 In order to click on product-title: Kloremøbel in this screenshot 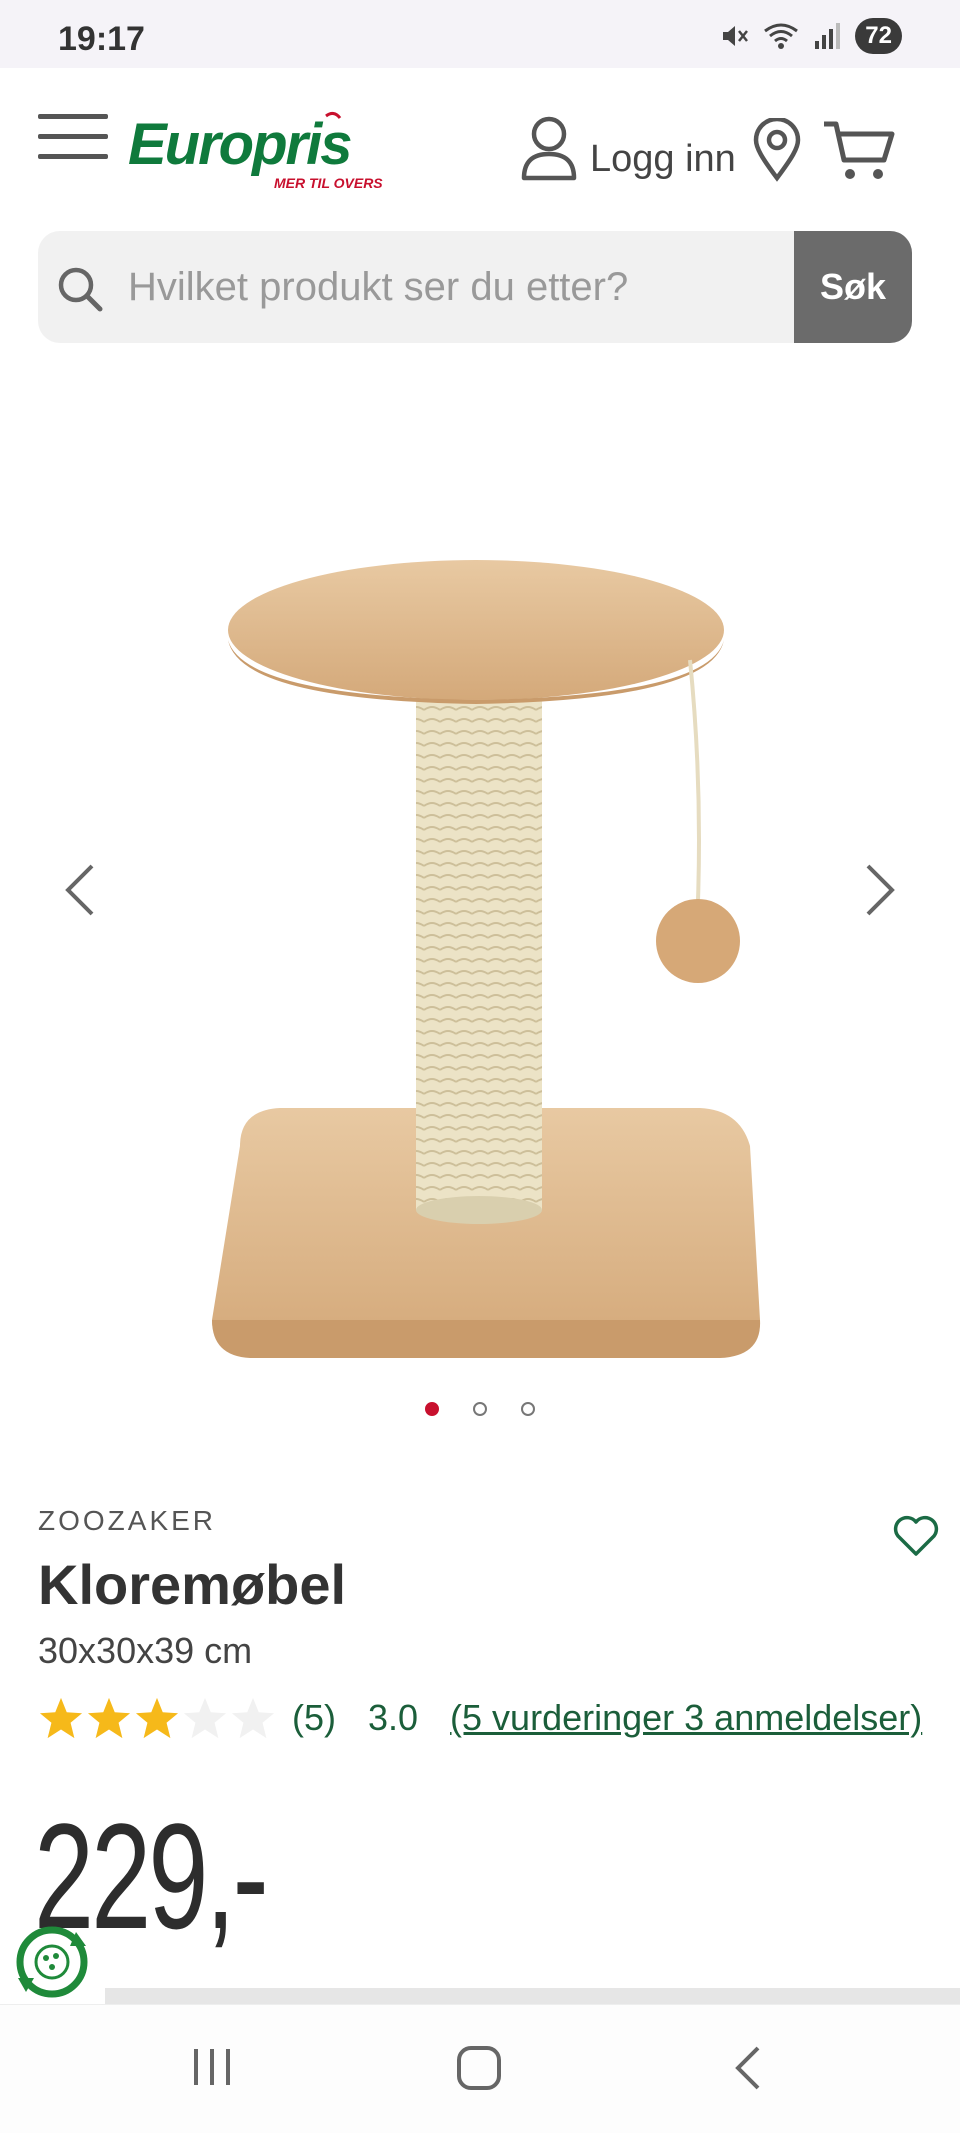, I will do `click(192, 1584)`.